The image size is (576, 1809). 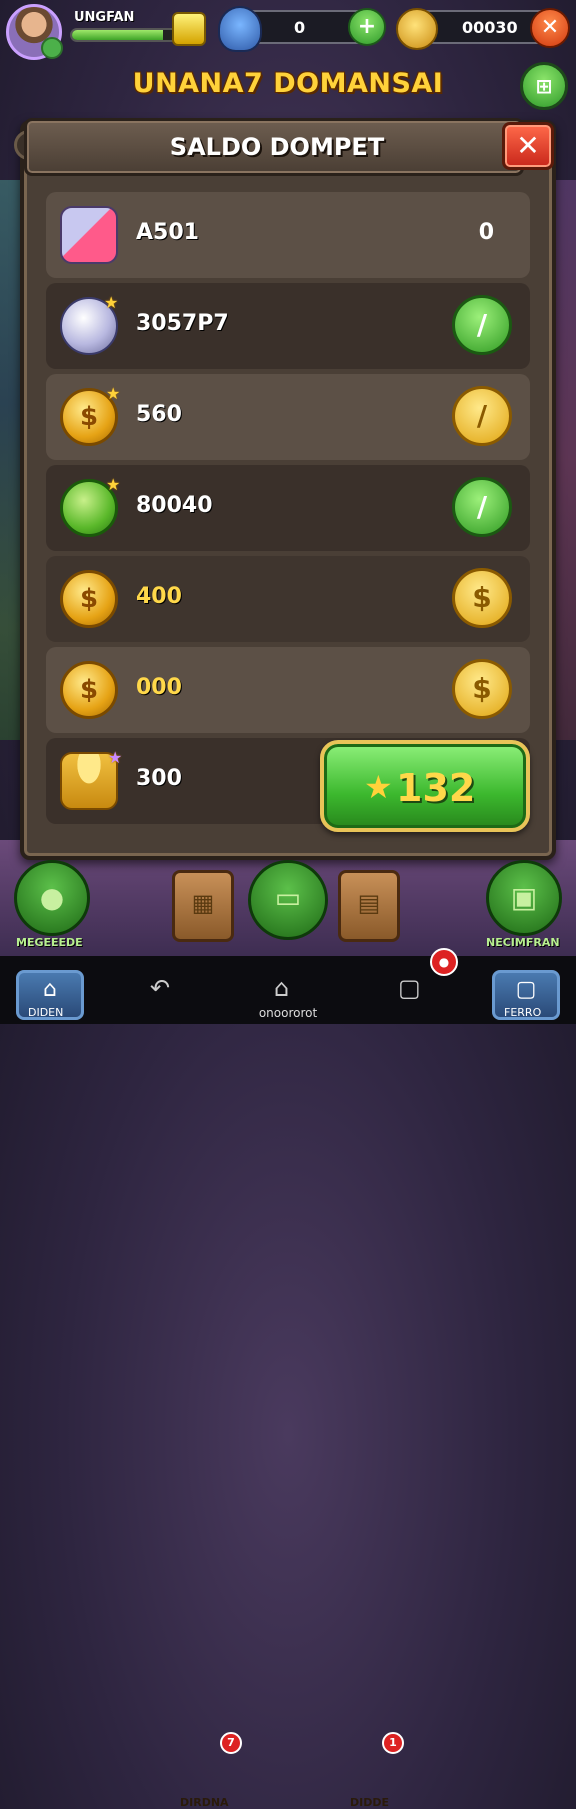 I want to click on row-label: 560, so click(x=159, y=414).